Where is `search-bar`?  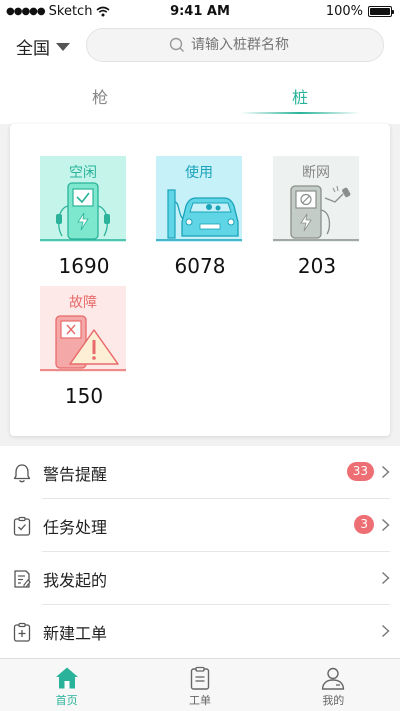 search-bar is located at coordinates (235, 45).